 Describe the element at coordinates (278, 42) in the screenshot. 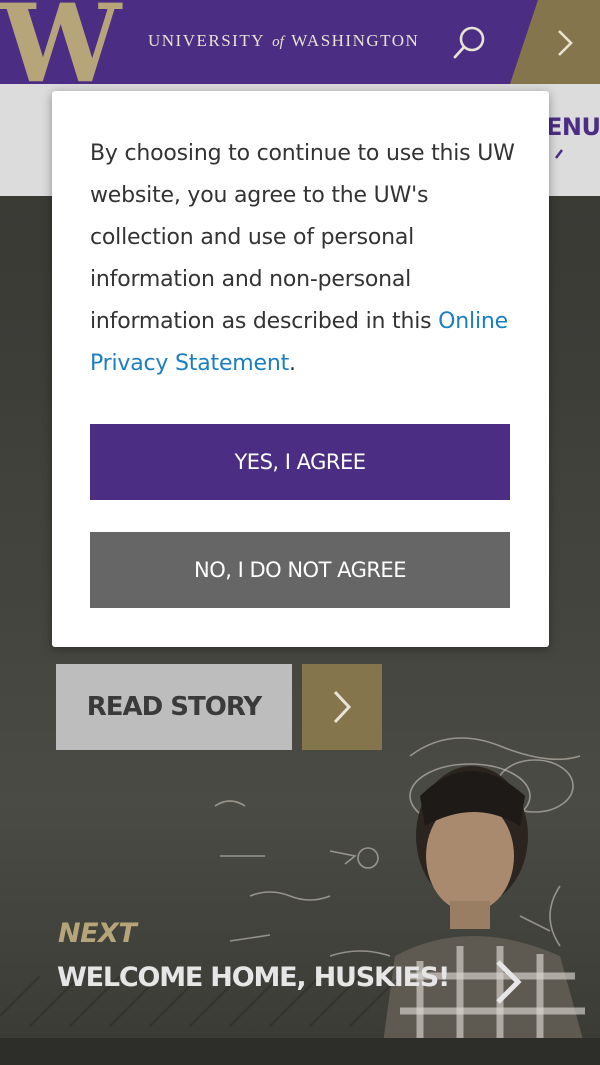

I see `wordmark-of: of` at that location.